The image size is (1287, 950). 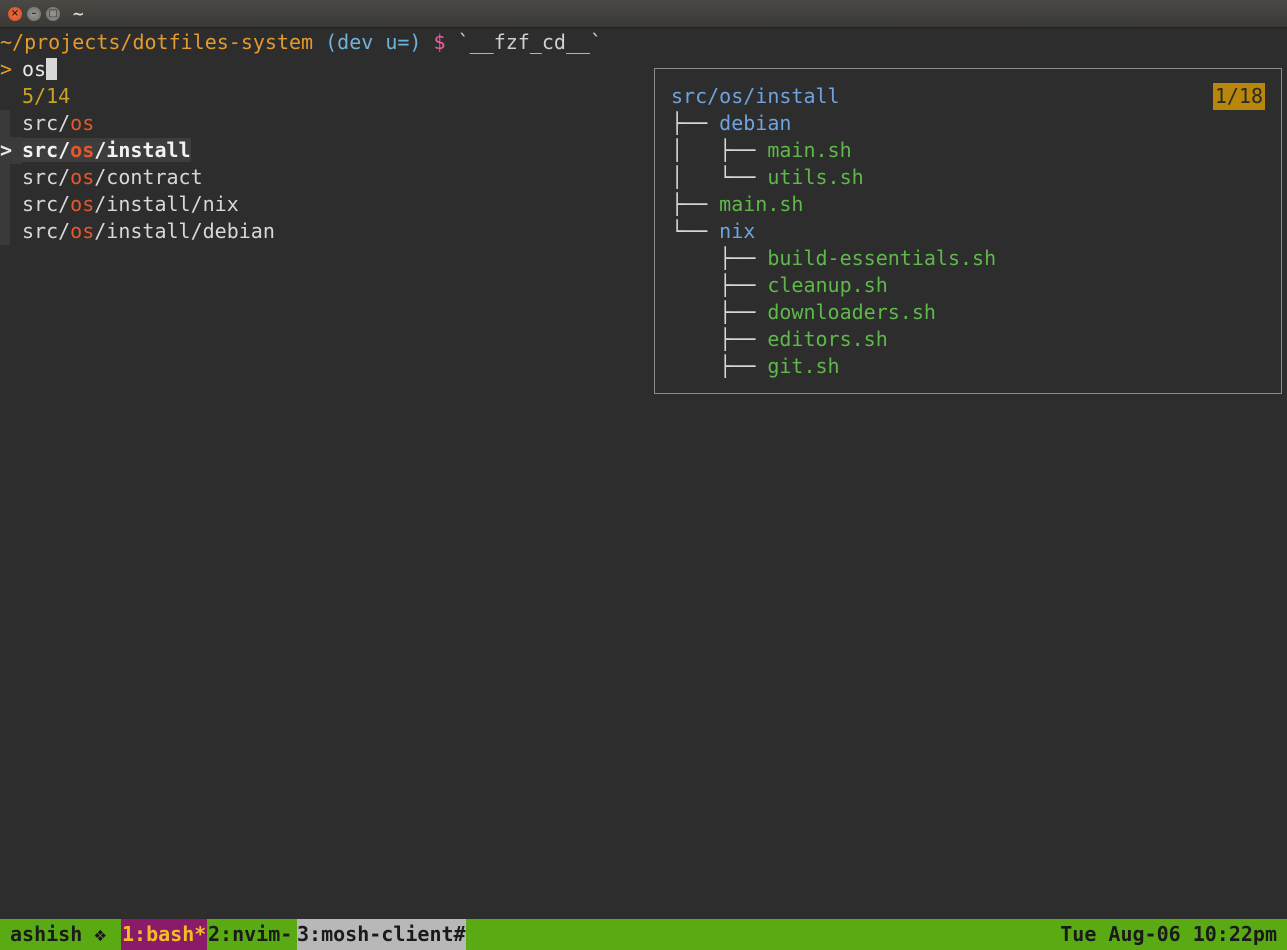 What do you see at coordinates (851, 312) in the screenshot?
I see `tree-file-name: downloaders.sh` at bounding box center [851, 312].